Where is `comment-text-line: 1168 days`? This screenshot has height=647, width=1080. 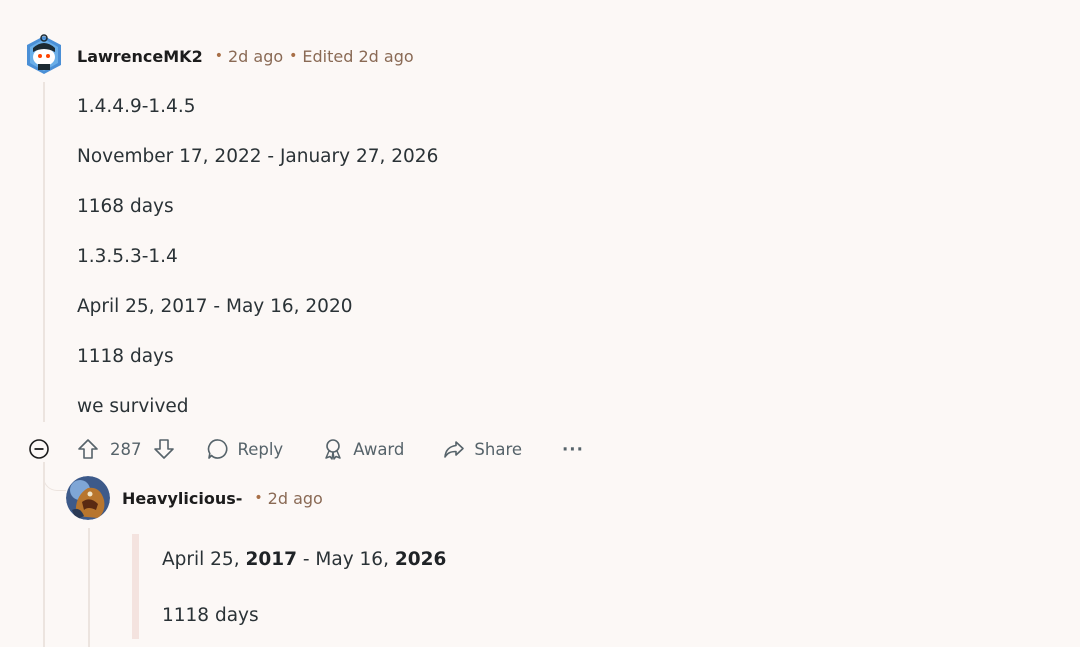
comment-text-line: 1168 days is located at coordinates (125, 206).